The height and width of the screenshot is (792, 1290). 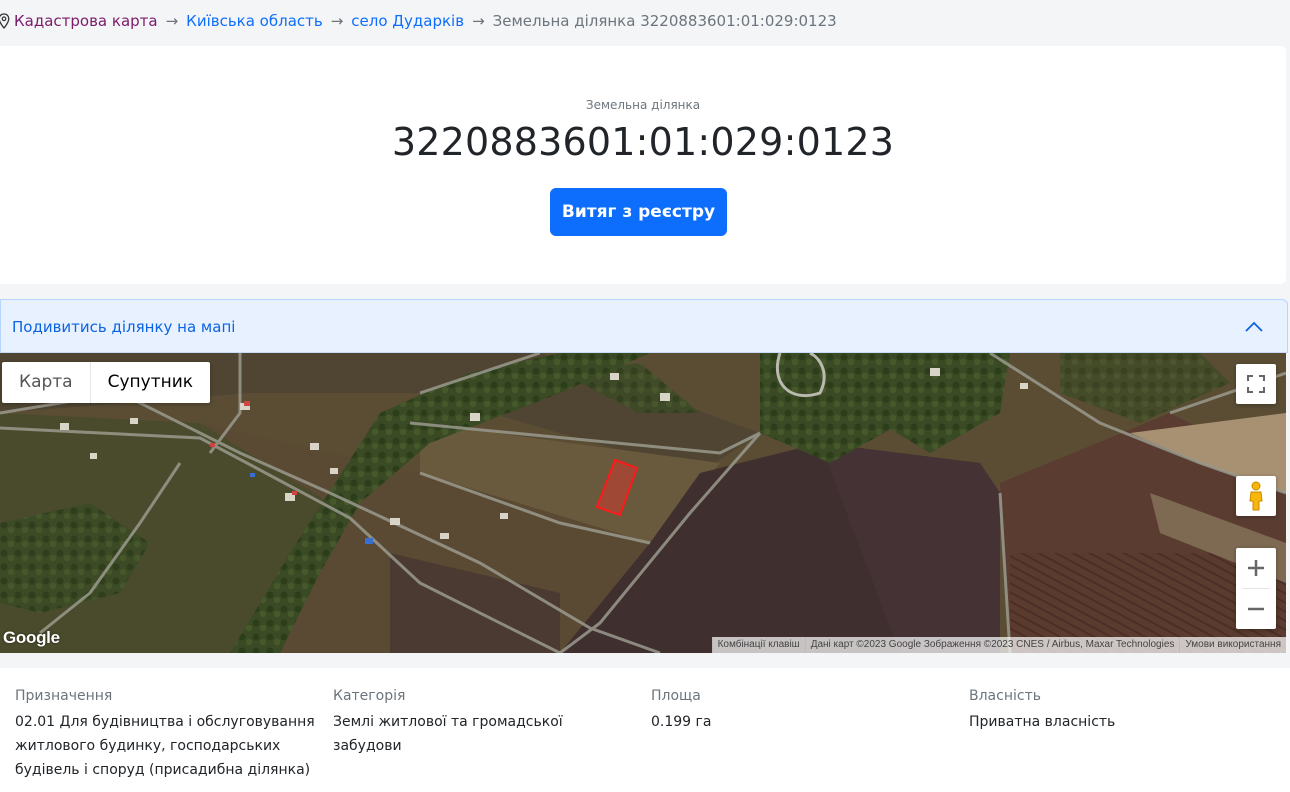 What do you see at coordinates (1042, 722) in the screenshot?
I see `detail-value: Приватна власність` at bounding box center [1042, 722].